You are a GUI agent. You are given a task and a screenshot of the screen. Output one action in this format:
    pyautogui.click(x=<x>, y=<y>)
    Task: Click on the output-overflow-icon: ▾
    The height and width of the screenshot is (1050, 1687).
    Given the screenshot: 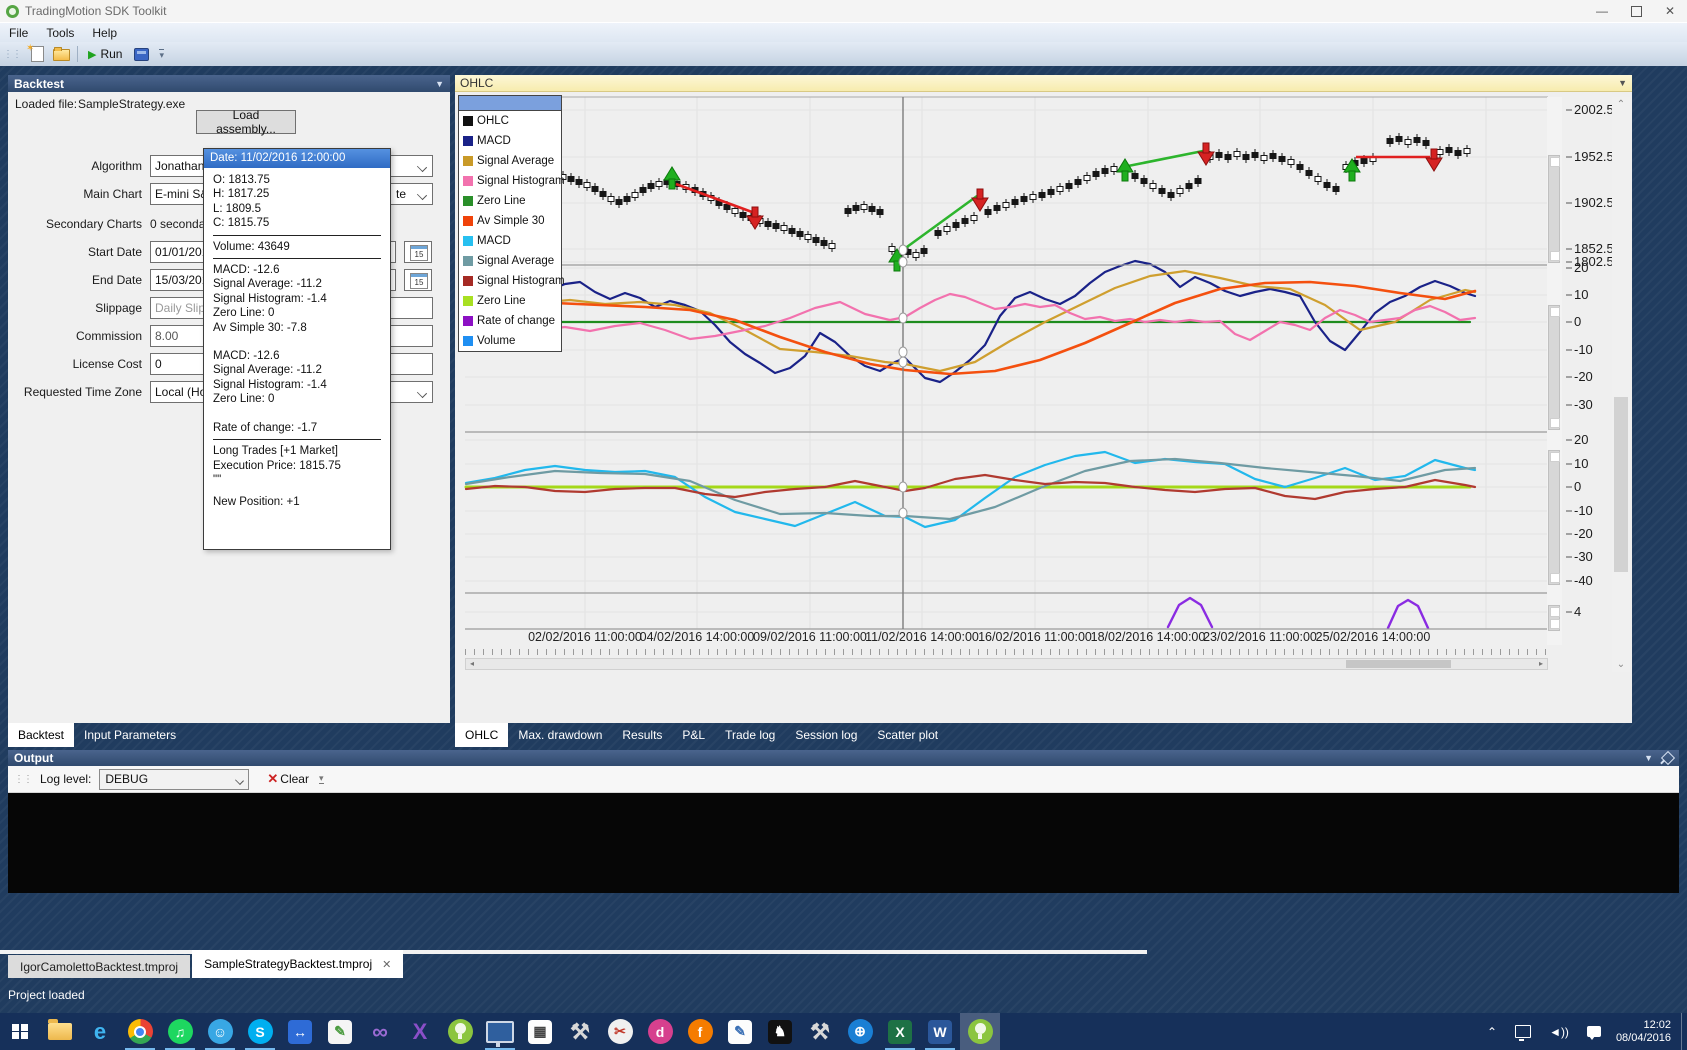 What is the action you would take?
    pyautogui.click(x=321, y=779)
    